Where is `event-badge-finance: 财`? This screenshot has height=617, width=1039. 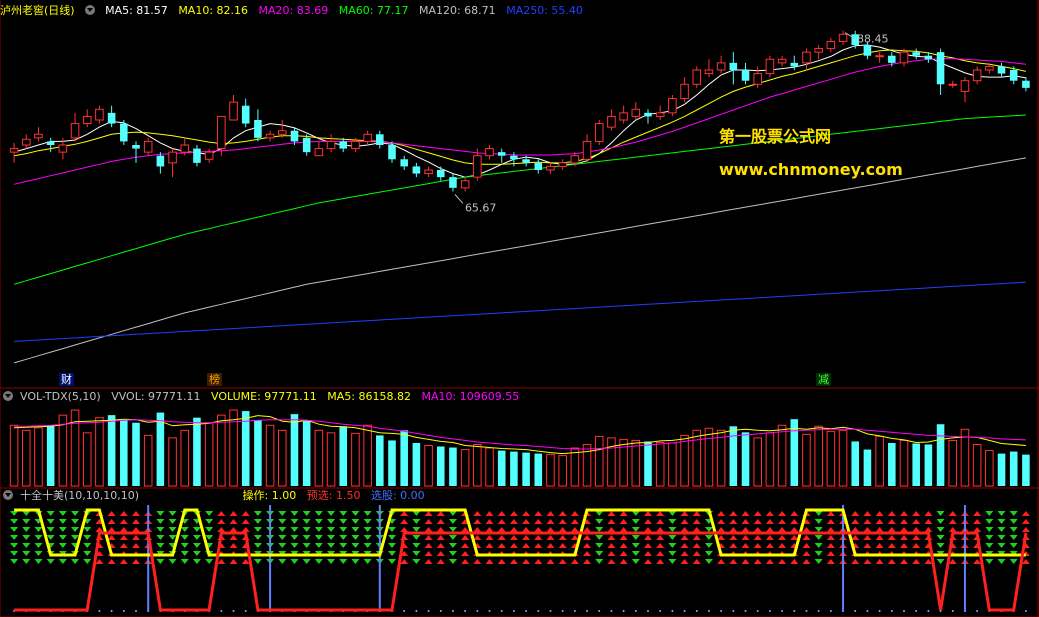 event-badge-finance: 财 is located at coordinates (66, 379).